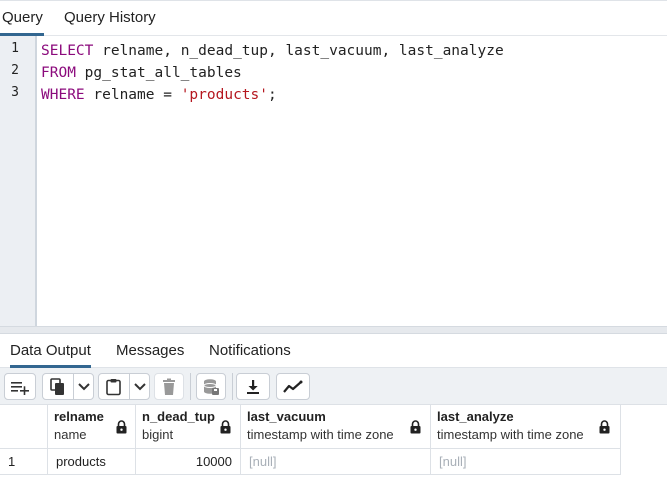 The image size is (667, 486). What do you see at coordinates (158, 434) in the screenshot?
I see `column-type: bigint` at bounding box center [158, 434].